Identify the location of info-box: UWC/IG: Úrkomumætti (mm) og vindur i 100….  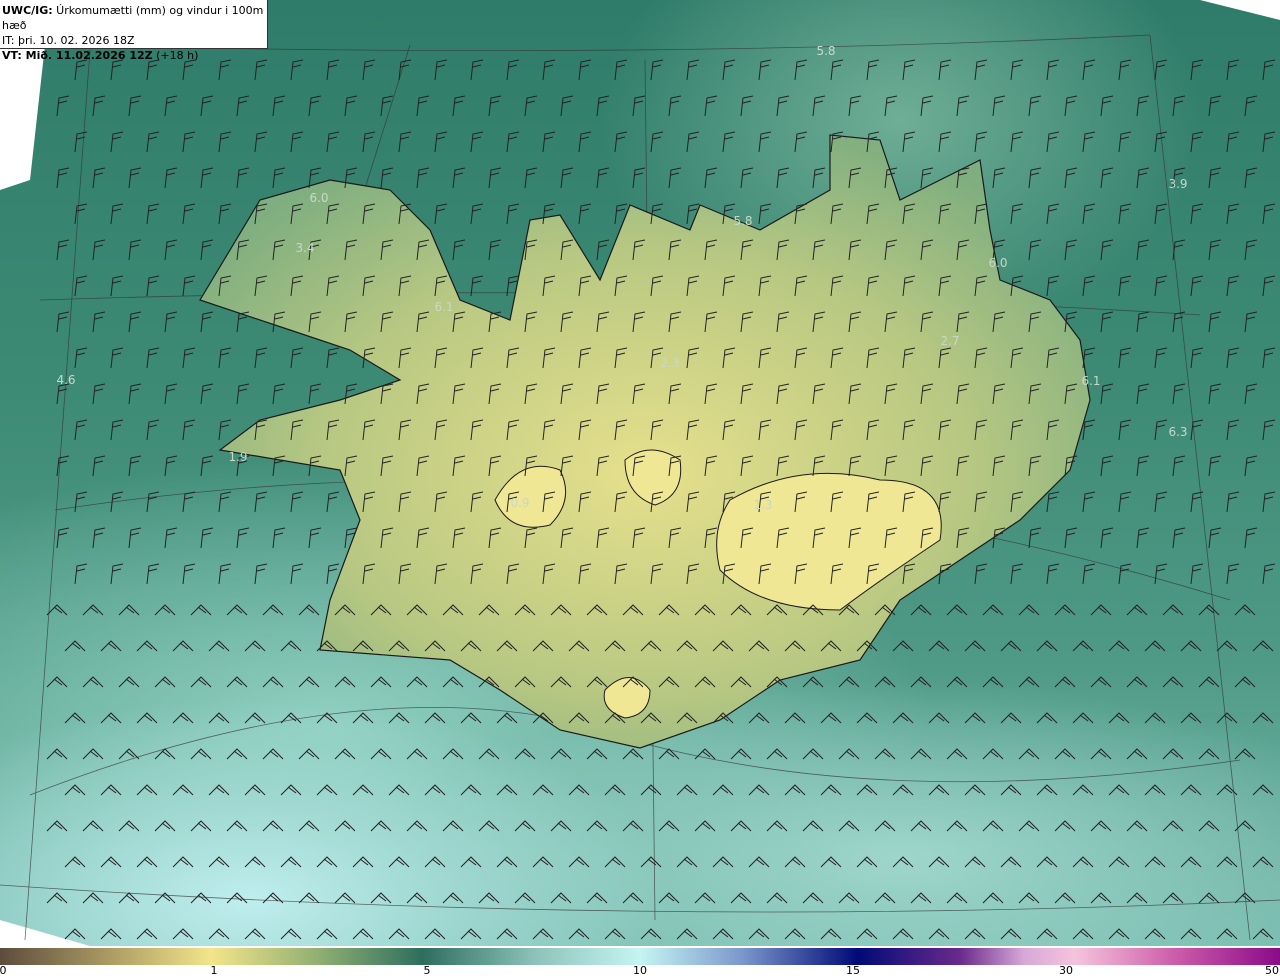
(134, 31).